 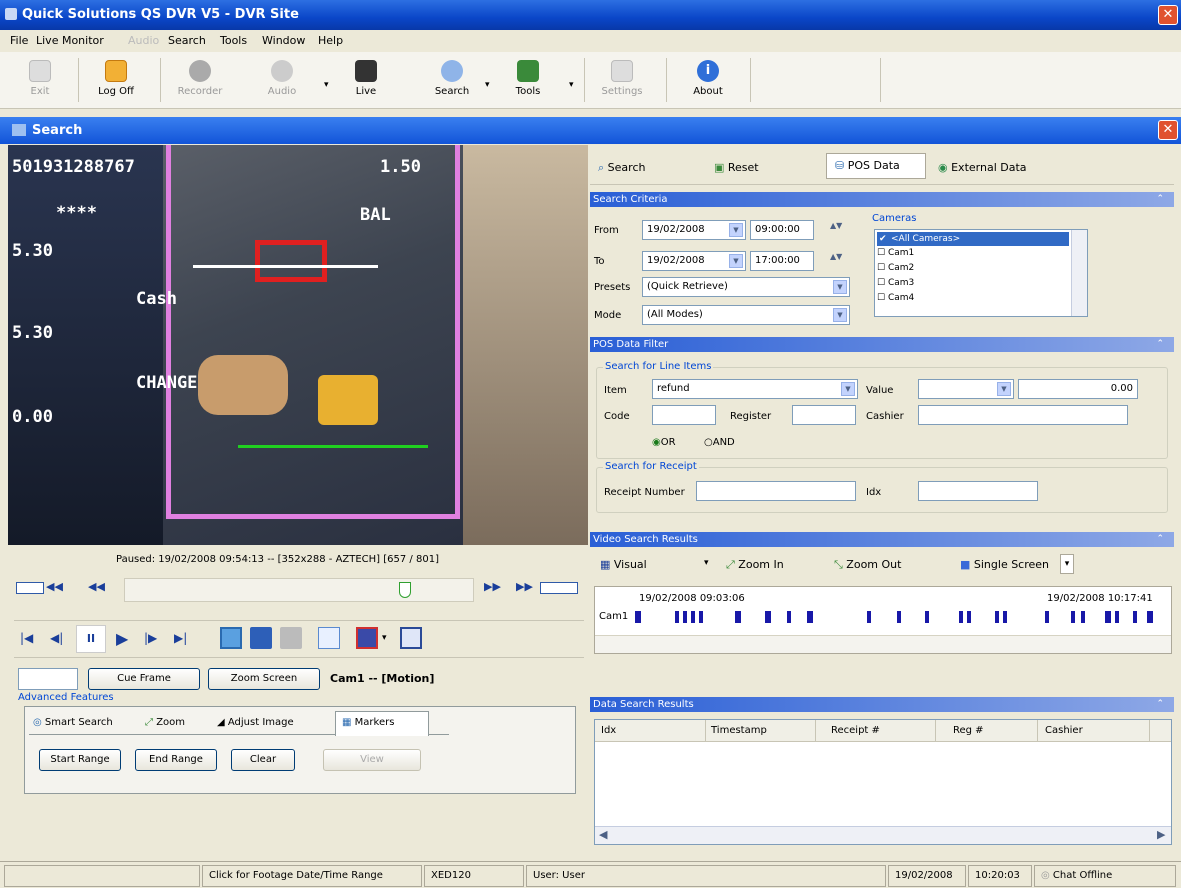 What do you see at coordinates (623, 564) in the screenshot?
I see `visual-button: ▦ Visual` at bounding box center [623, 564].